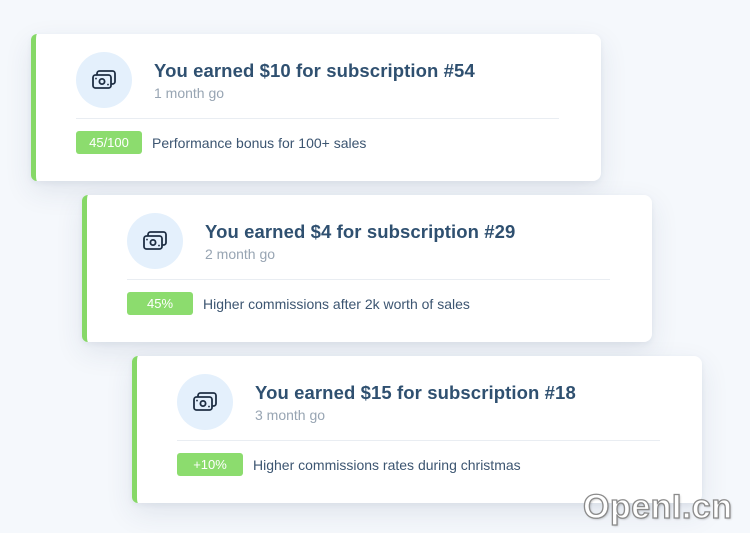  Describe the element at coordinates (210, 464) in the screenshot. I see `progress-badge: +10%` at that location.